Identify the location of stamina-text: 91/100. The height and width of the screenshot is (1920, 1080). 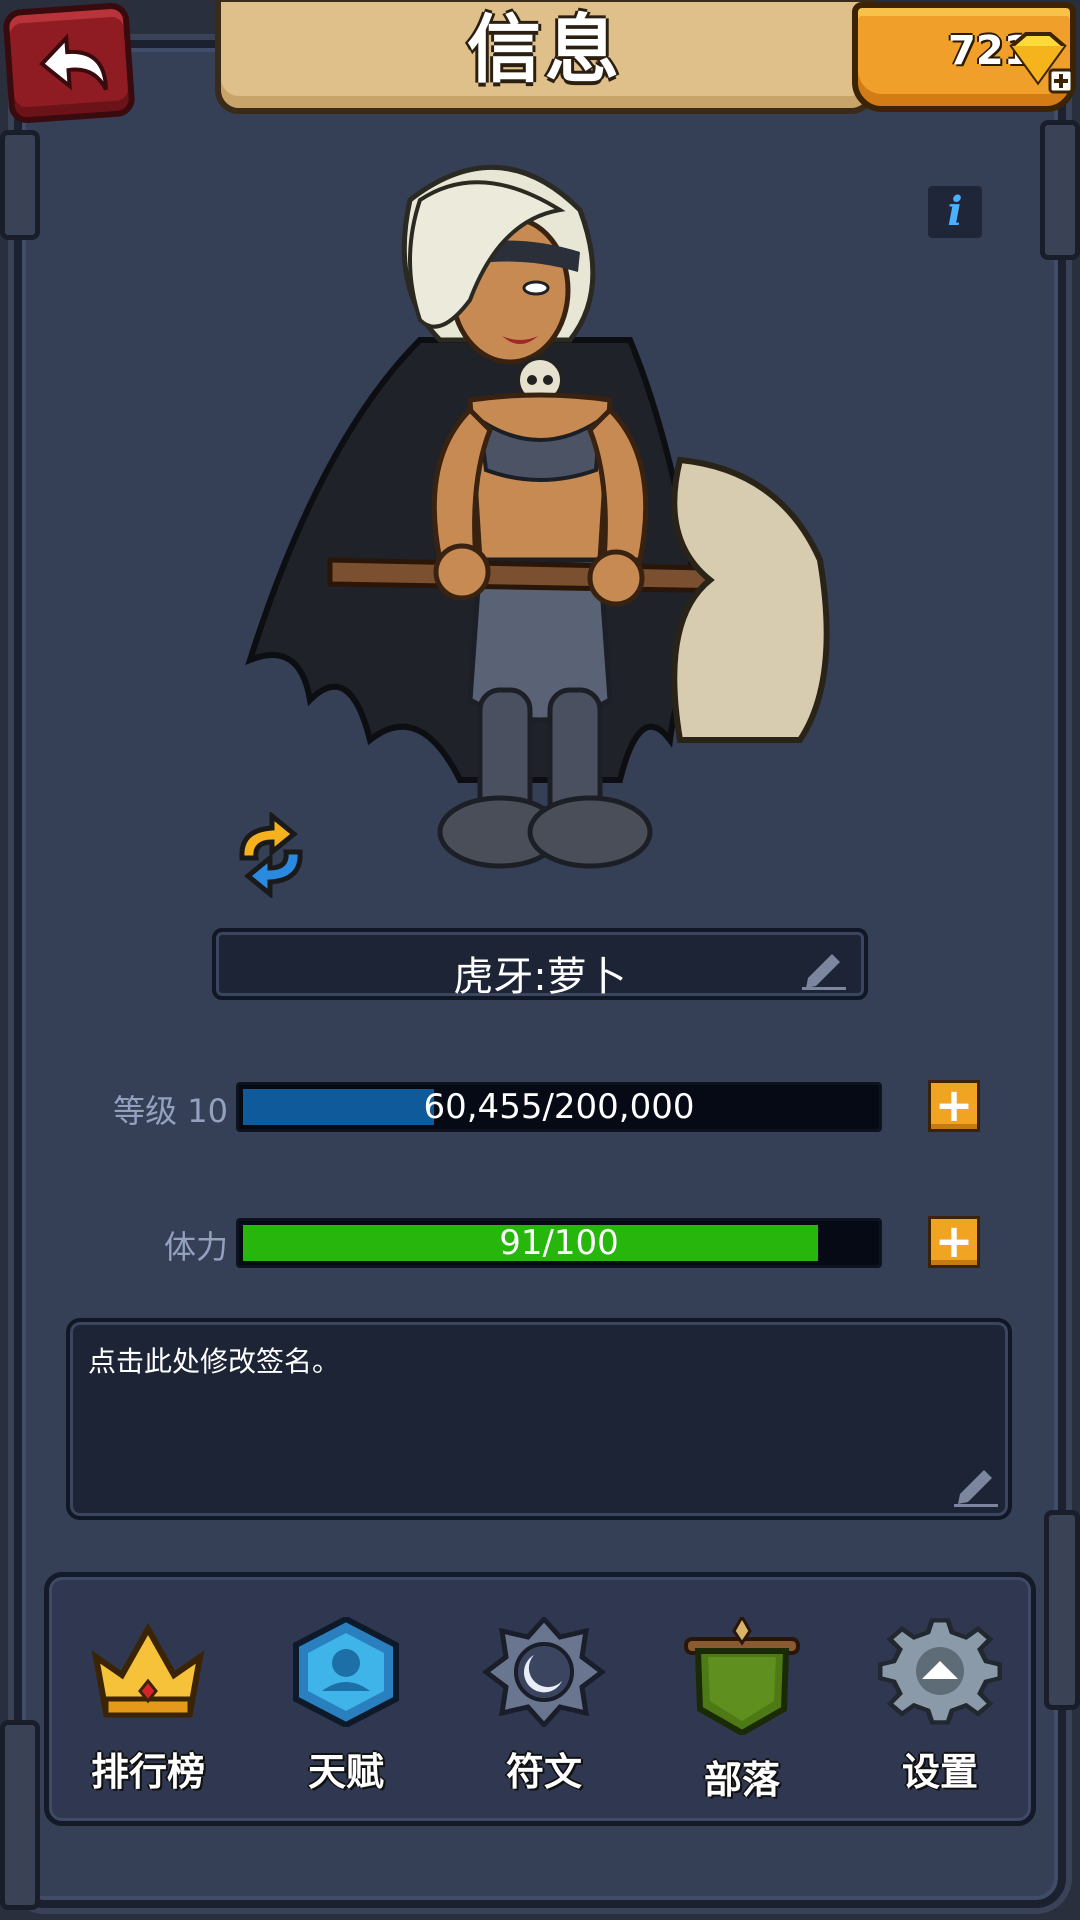
(559, 1243).